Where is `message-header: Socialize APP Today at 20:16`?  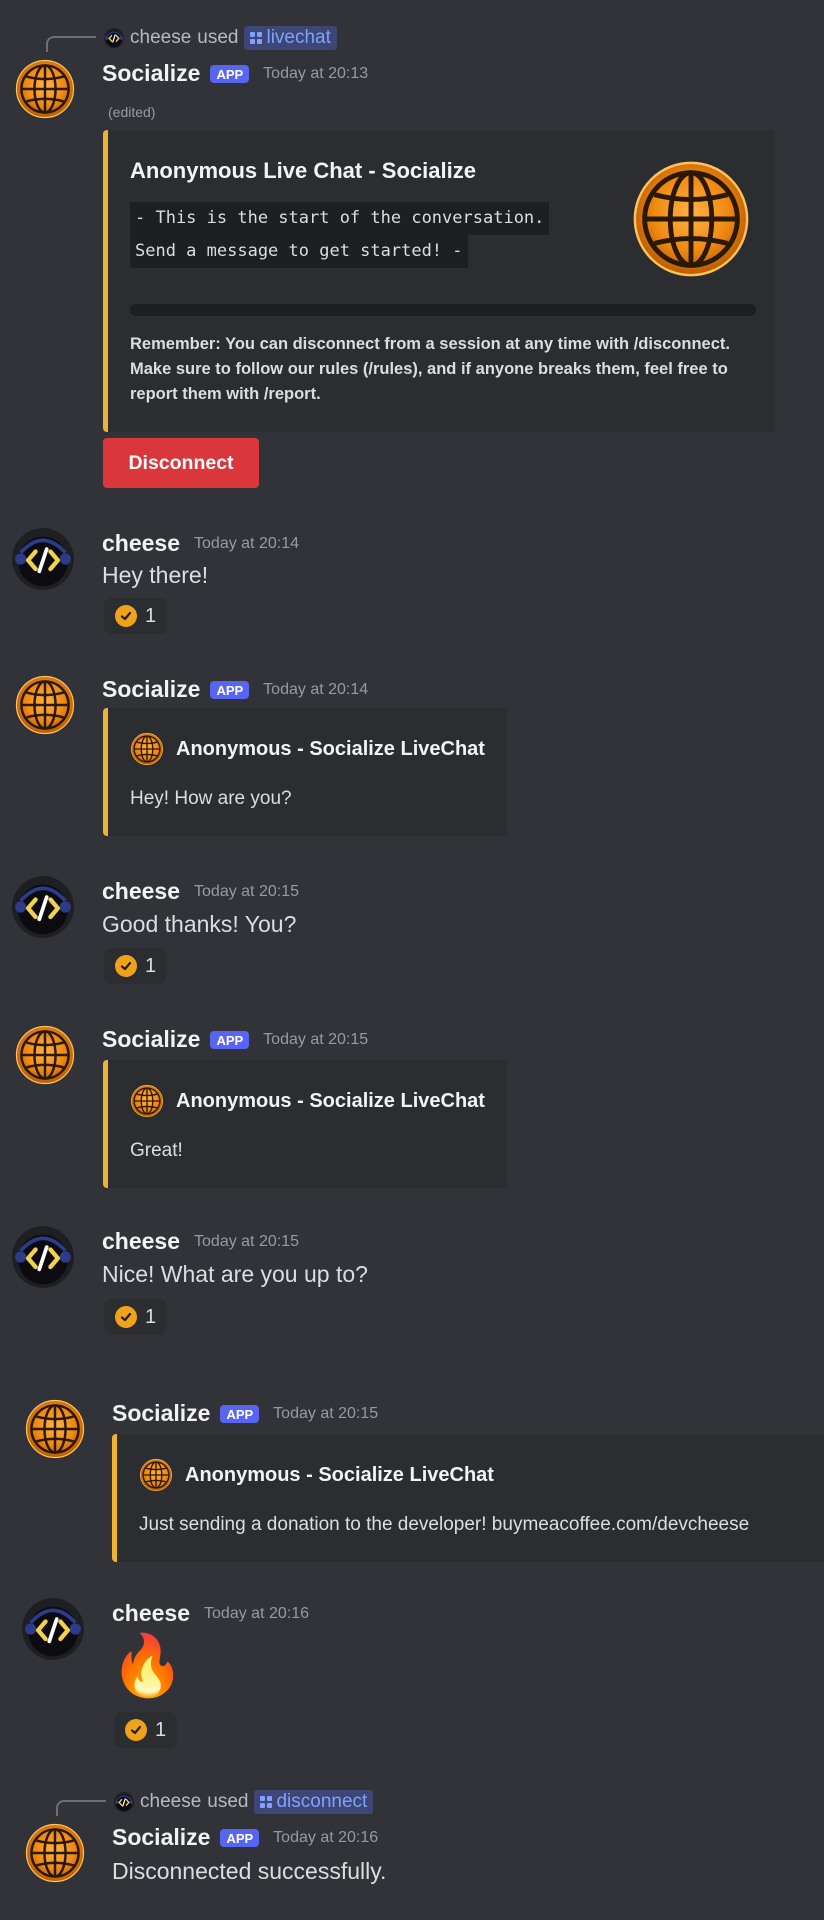
message-header: Socialize APP Today at 20:16 is located at coordinates (245, 1837).